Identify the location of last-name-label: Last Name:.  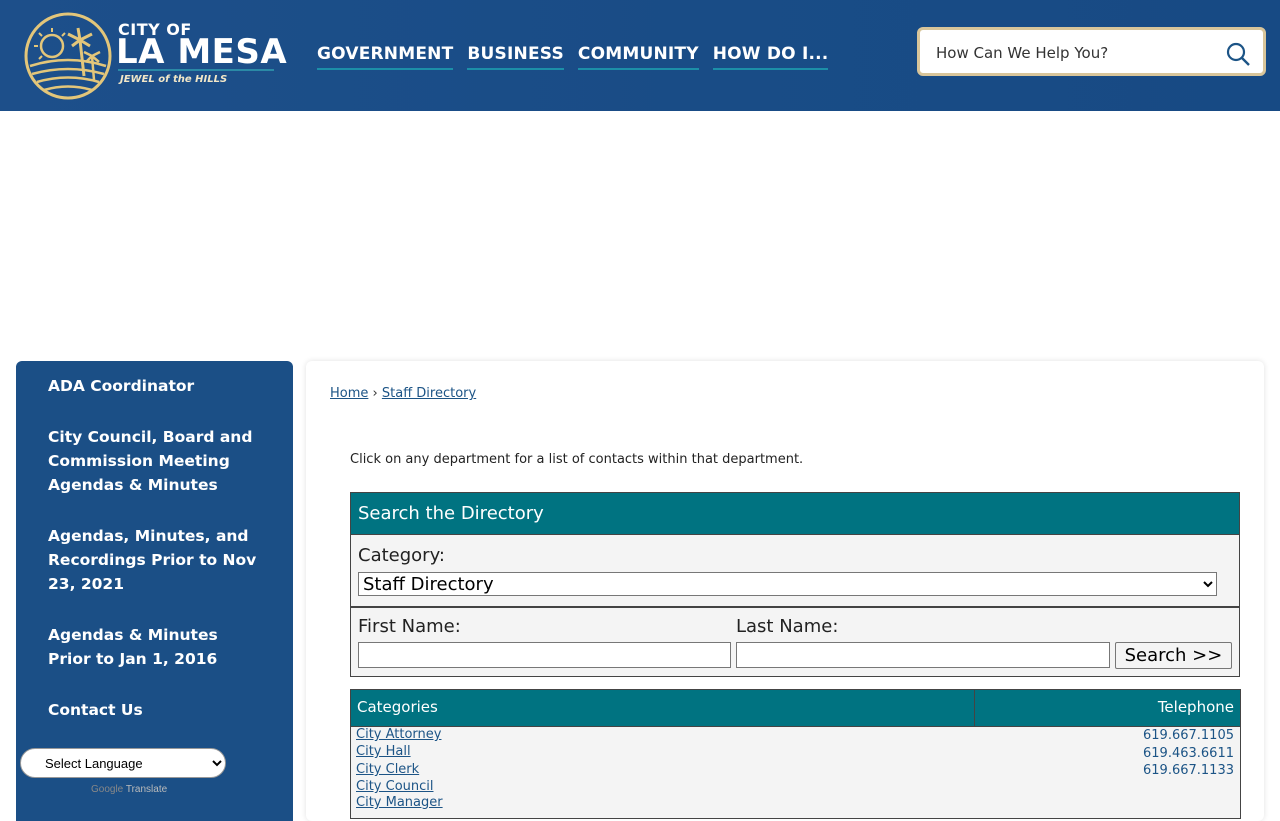
(787, 626).